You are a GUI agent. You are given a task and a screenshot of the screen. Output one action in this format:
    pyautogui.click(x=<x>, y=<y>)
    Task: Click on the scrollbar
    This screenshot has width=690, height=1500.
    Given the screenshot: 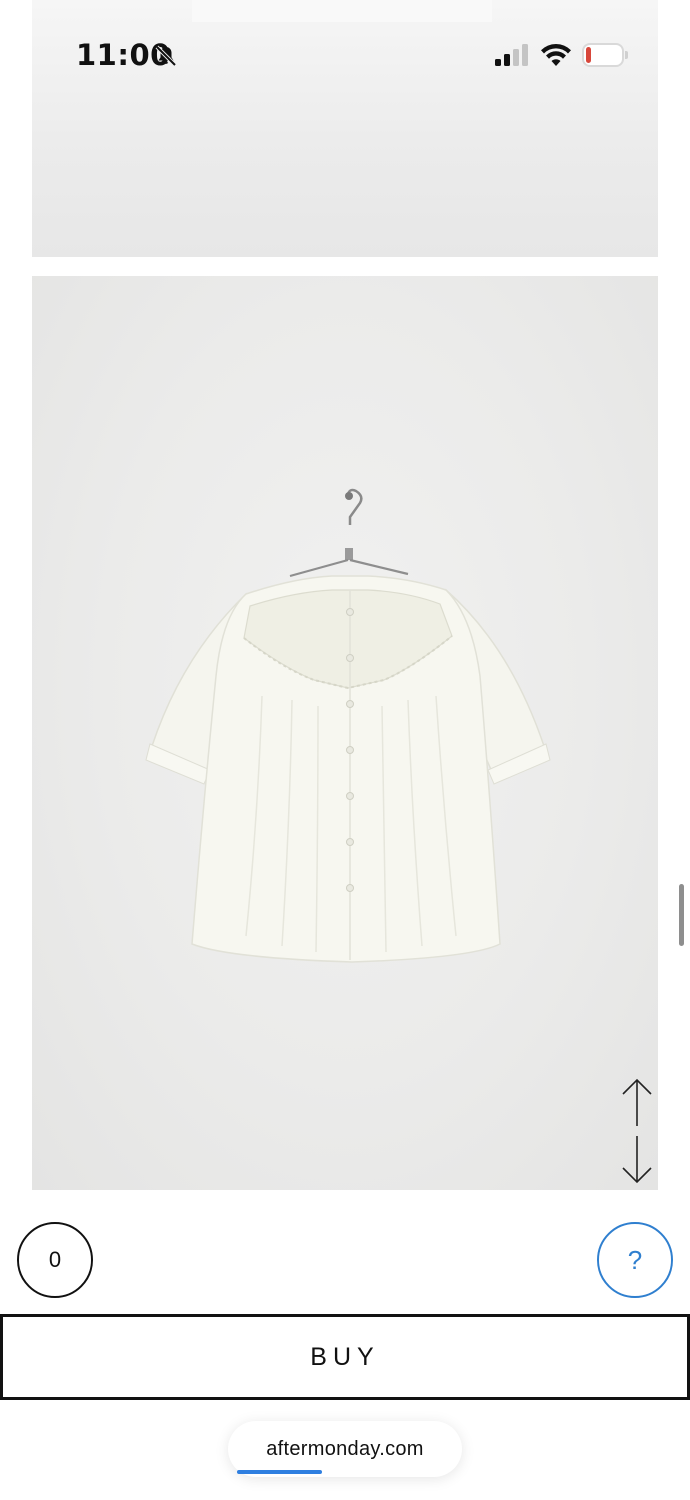 What is the action you would take?
    pyautogui.click(x=681, y=915)
    